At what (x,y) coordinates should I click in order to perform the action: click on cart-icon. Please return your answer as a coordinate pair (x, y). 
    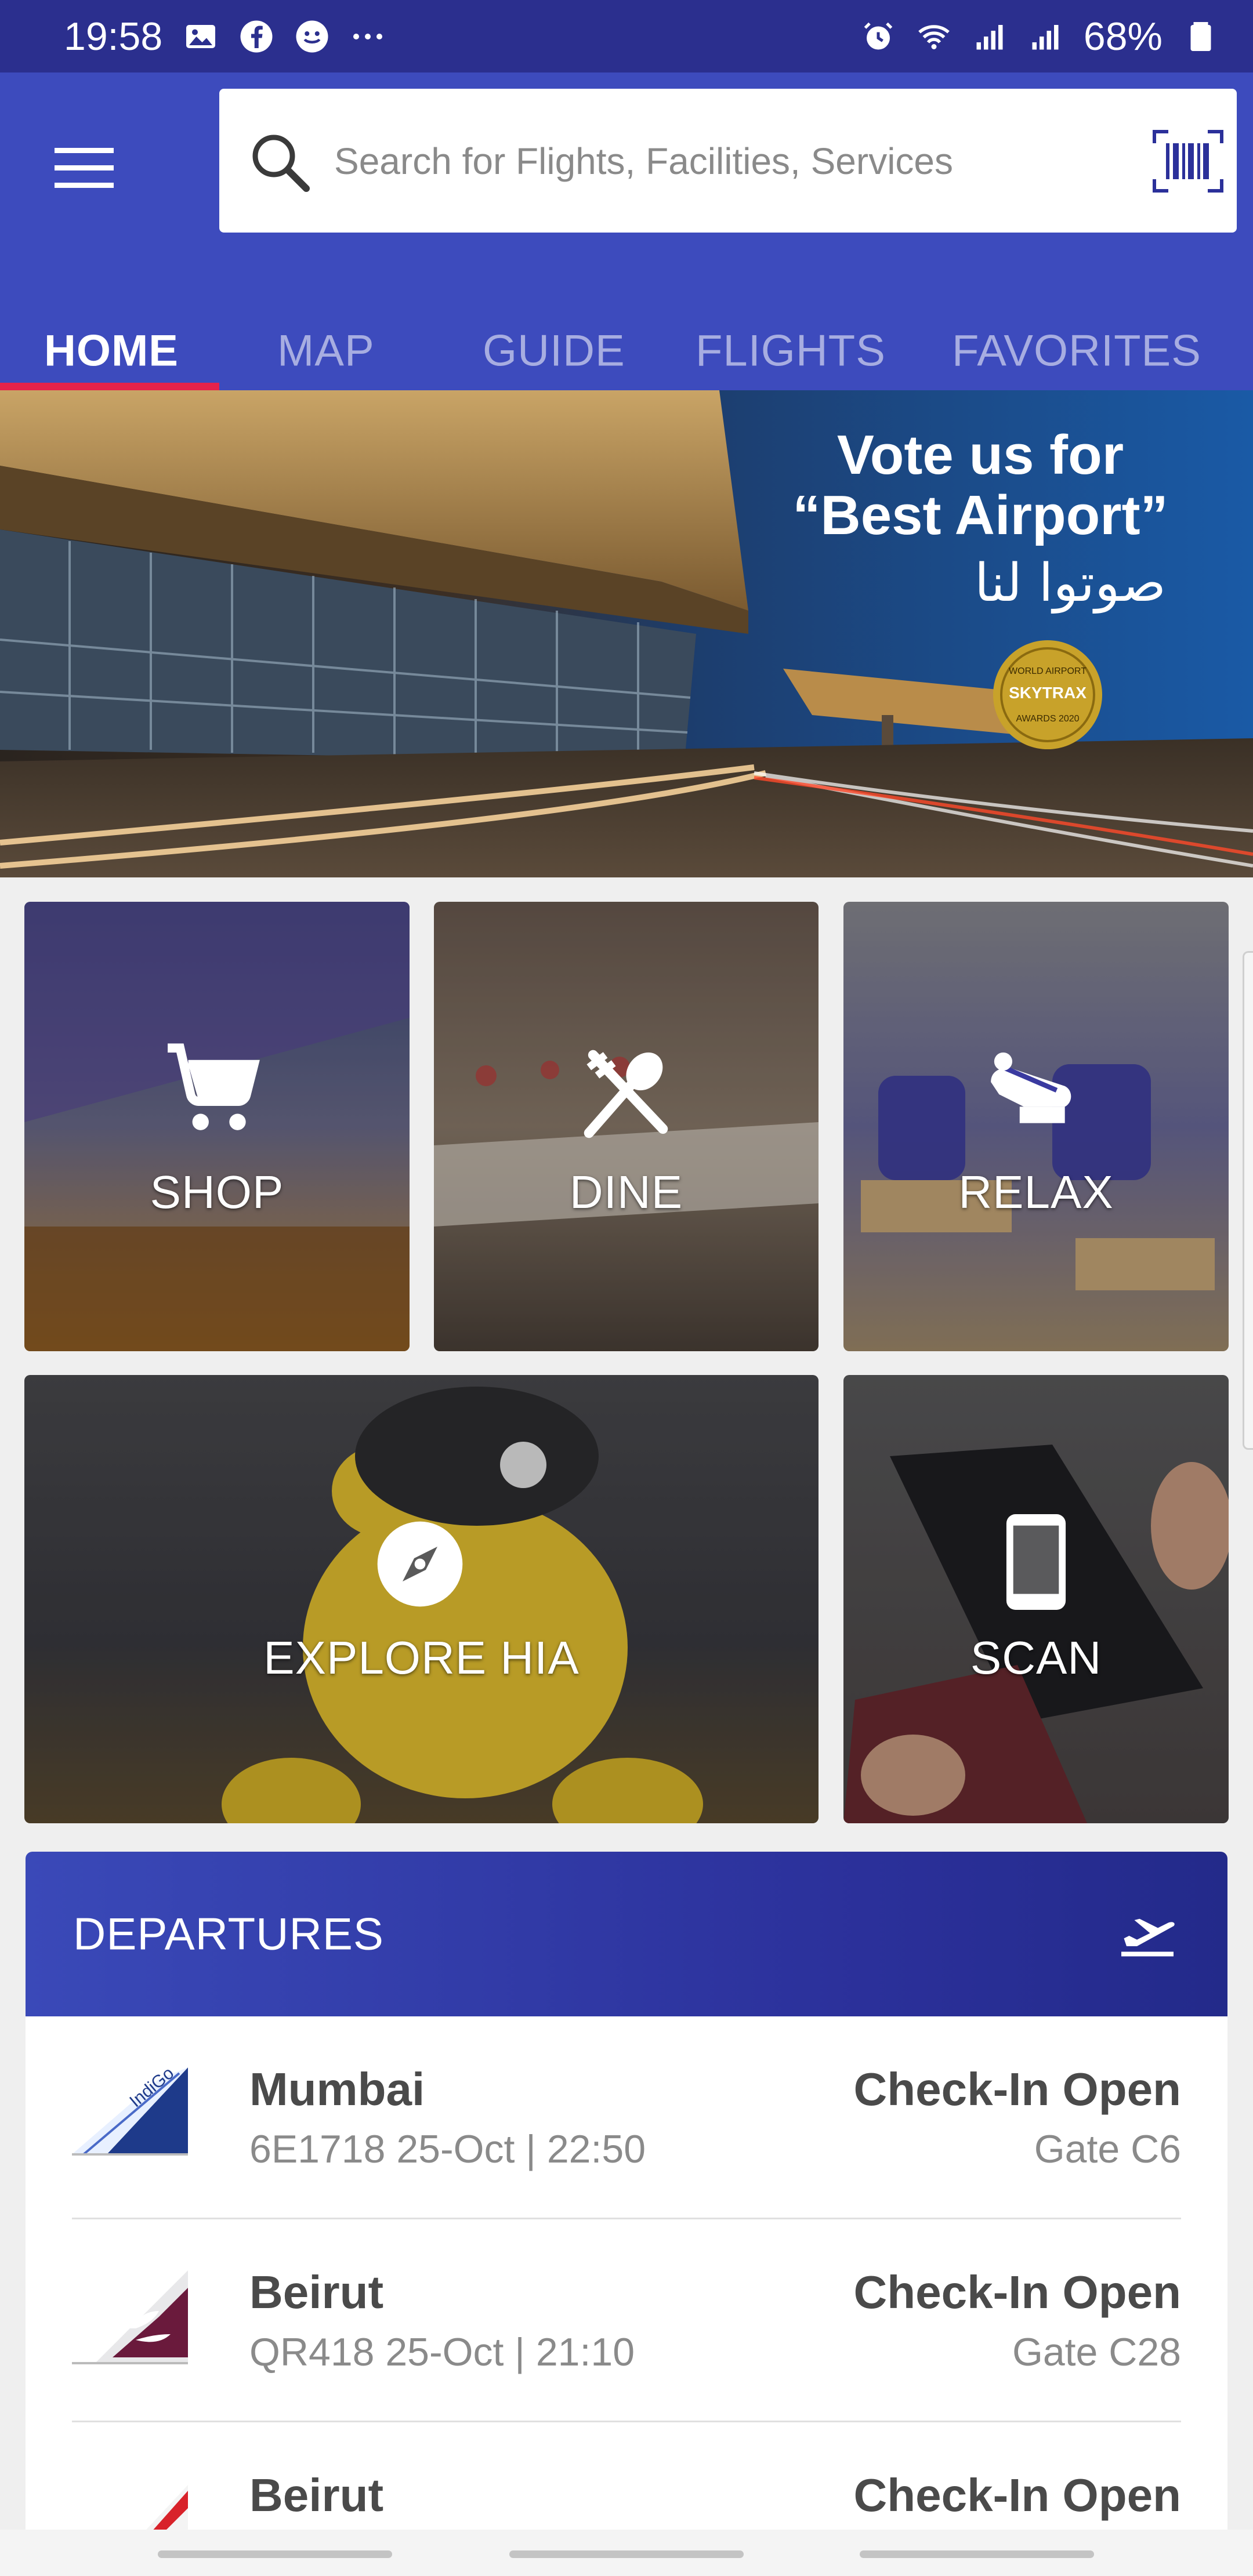
    Looking at the image, I should click on (214, 1086).